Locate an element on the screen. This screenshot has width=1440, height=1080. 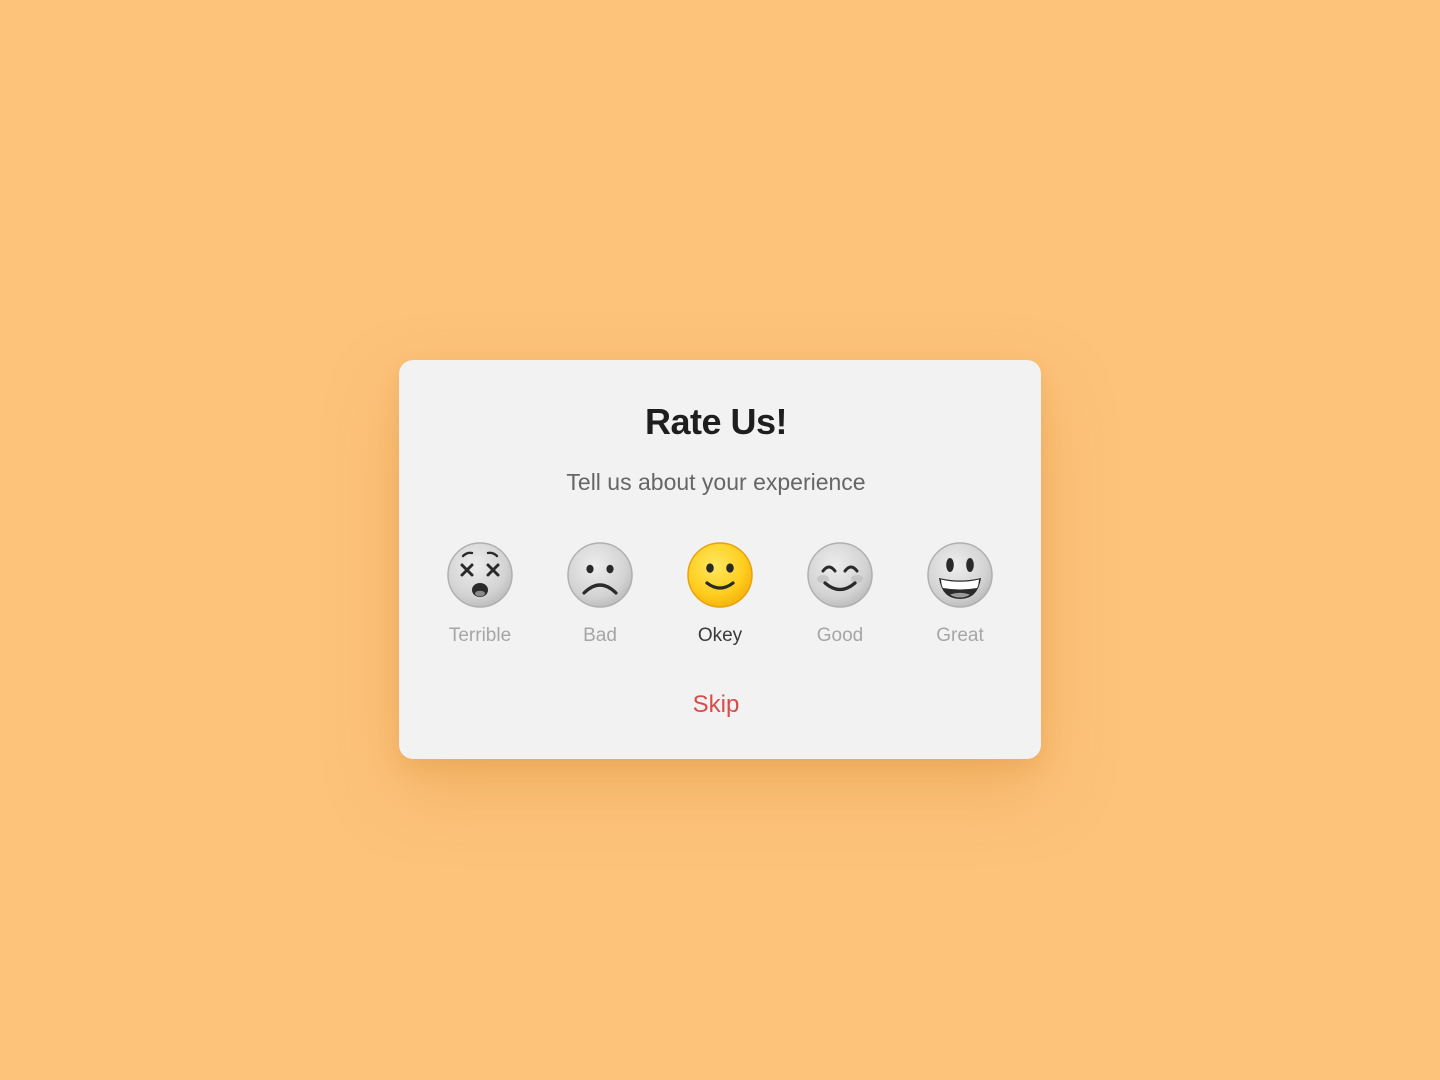
frowning-face-icon is located at coordinates (600, 575).